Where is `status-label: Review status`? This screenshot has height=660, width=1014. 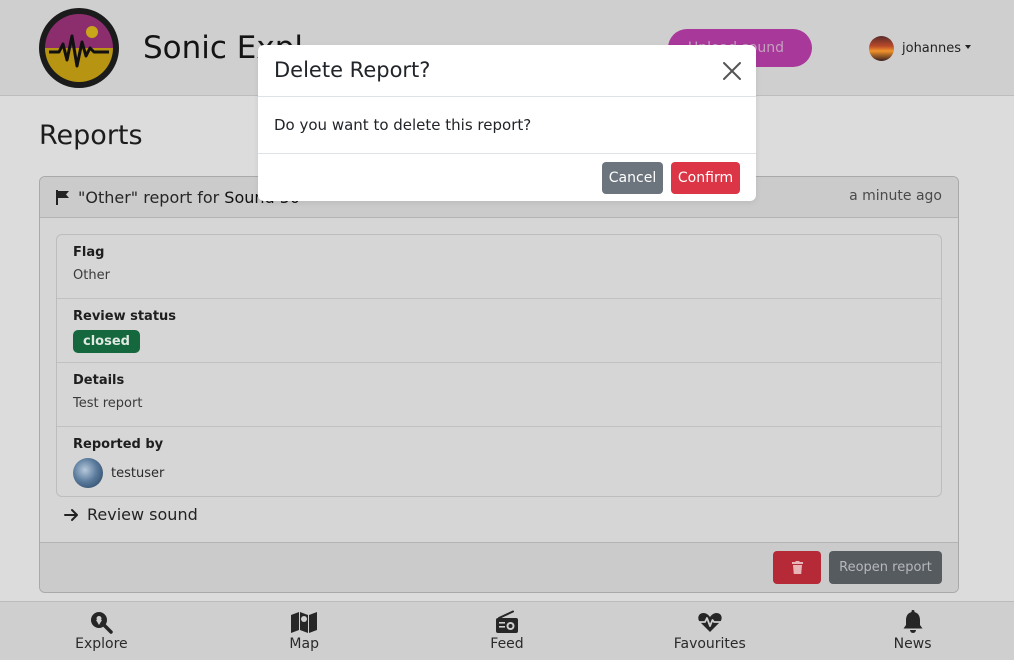 status-label: Review status is located at coordinates (125, 316).